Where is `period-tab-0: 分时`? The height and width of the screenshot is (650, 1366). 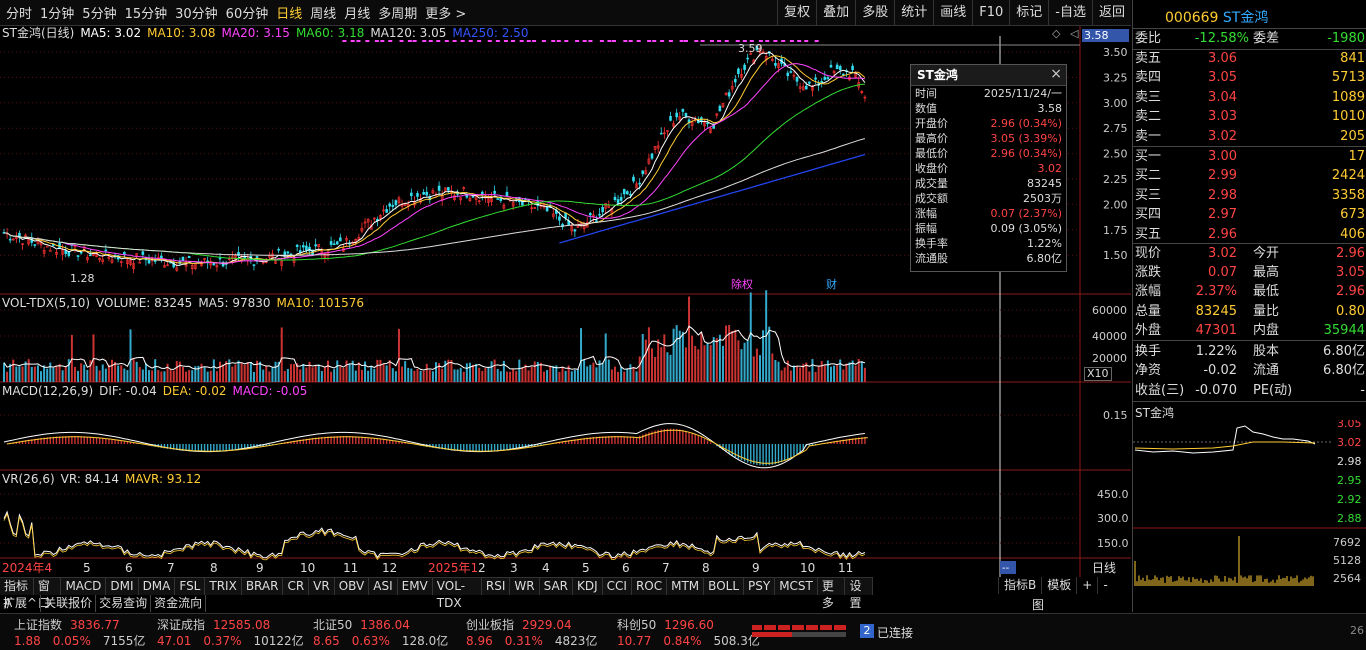
period-tab-0: 分时 is located at coordinates (19, 12).